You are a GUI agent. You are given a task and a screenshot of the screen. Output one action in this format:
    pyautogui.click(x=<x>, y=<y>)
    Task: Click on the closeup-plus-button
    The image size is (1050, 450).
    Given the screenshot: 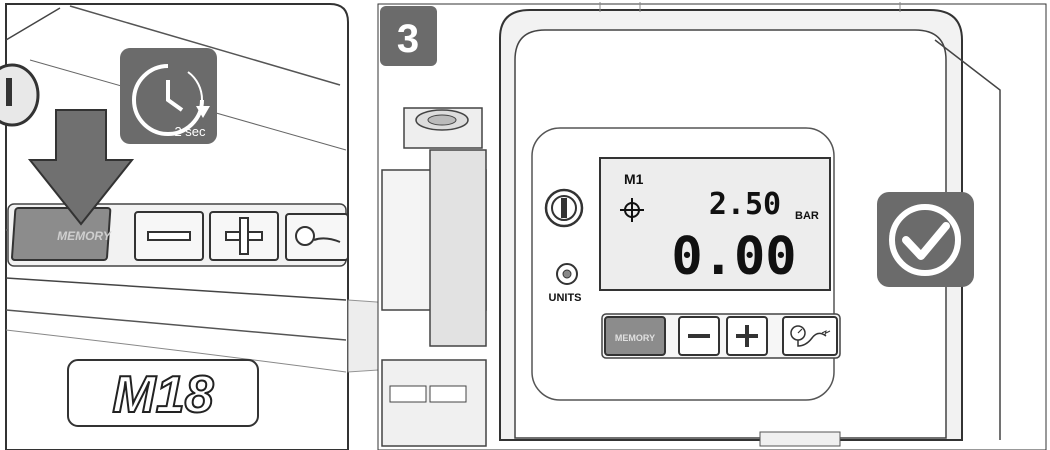 What is the action you would take?
    pyautogui.click(x=244, y=236)
    